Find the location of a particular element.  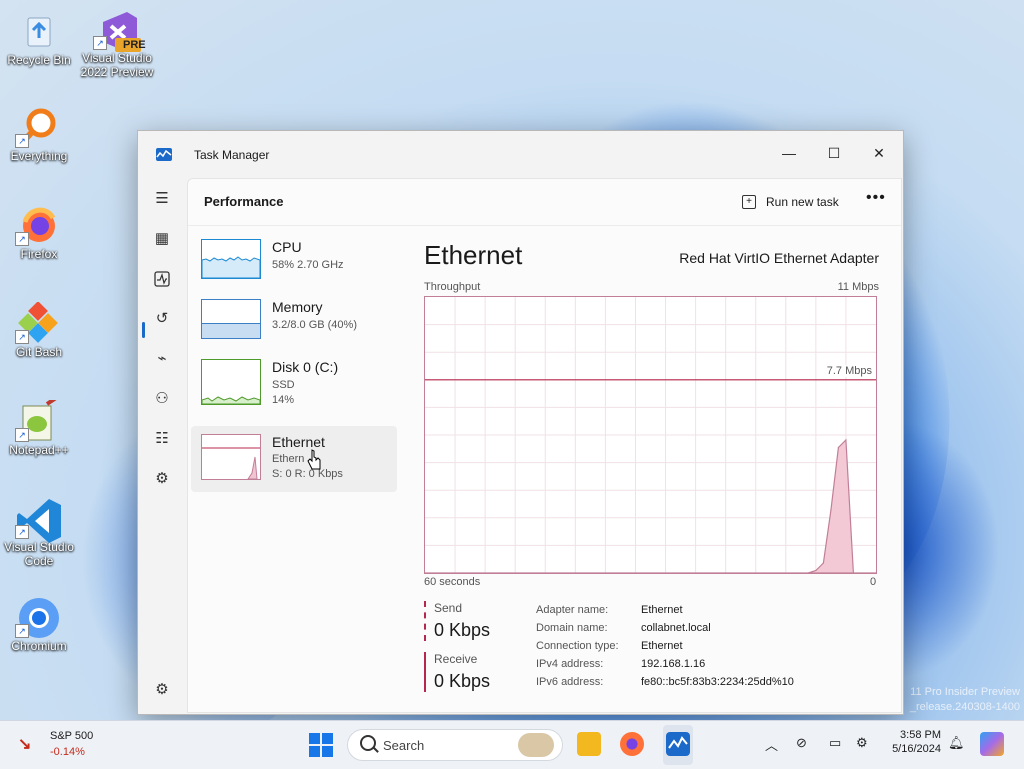

firefox-icon: ↗ is located at coordinates (37, 225).